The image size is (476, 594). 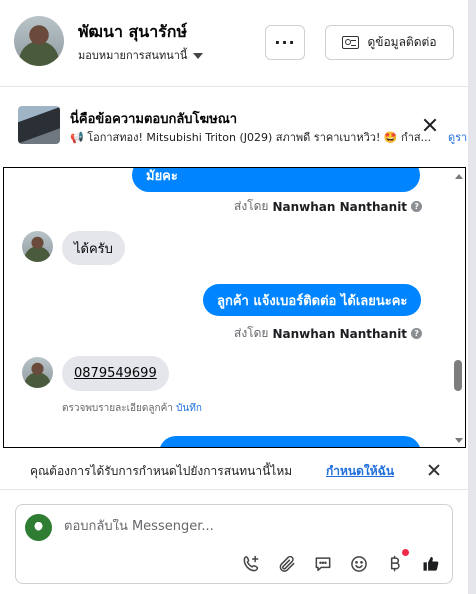 I want to click on assign-prompt-close-button, so click(x=434, y=470).